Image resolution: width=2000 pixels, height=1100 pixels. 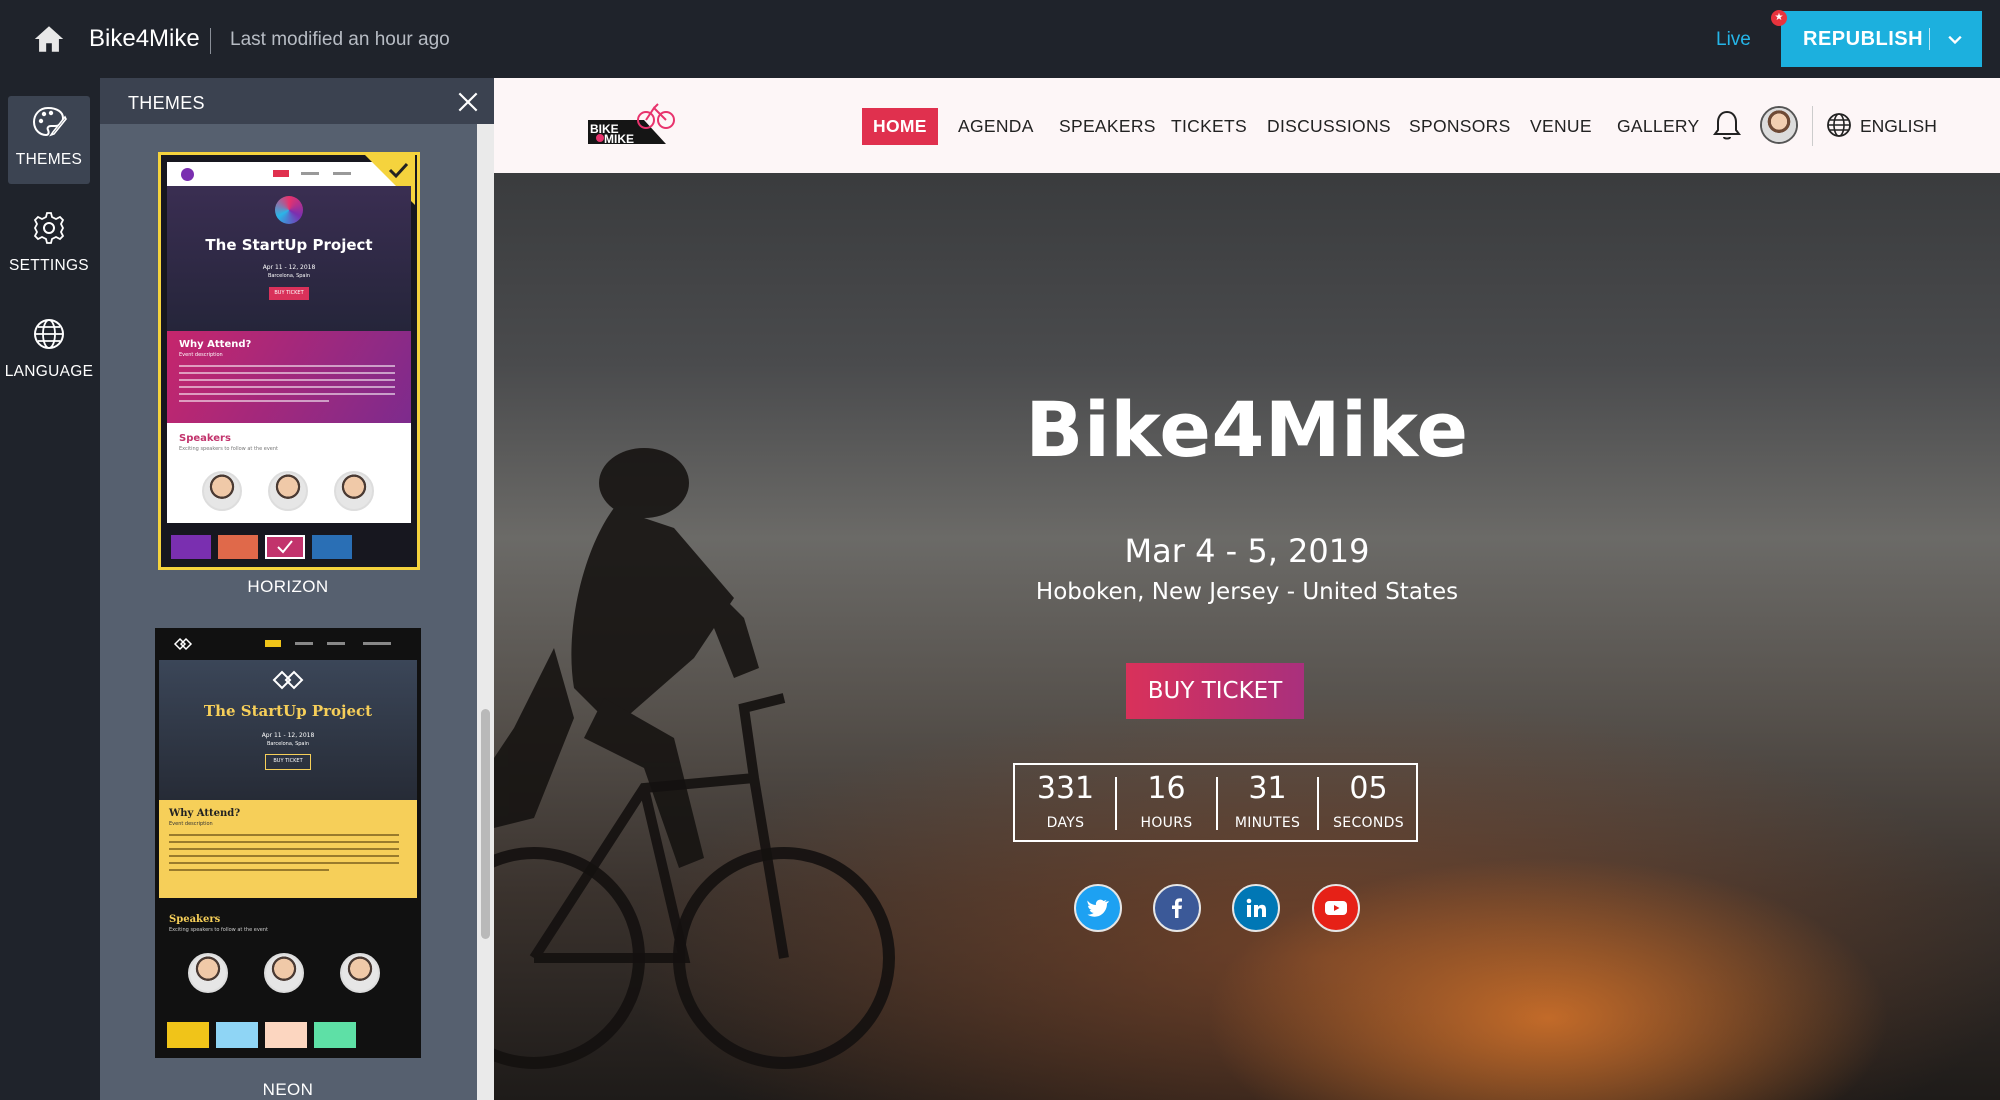 I want to click on swatch-peach, so click(x=286, y=1035).